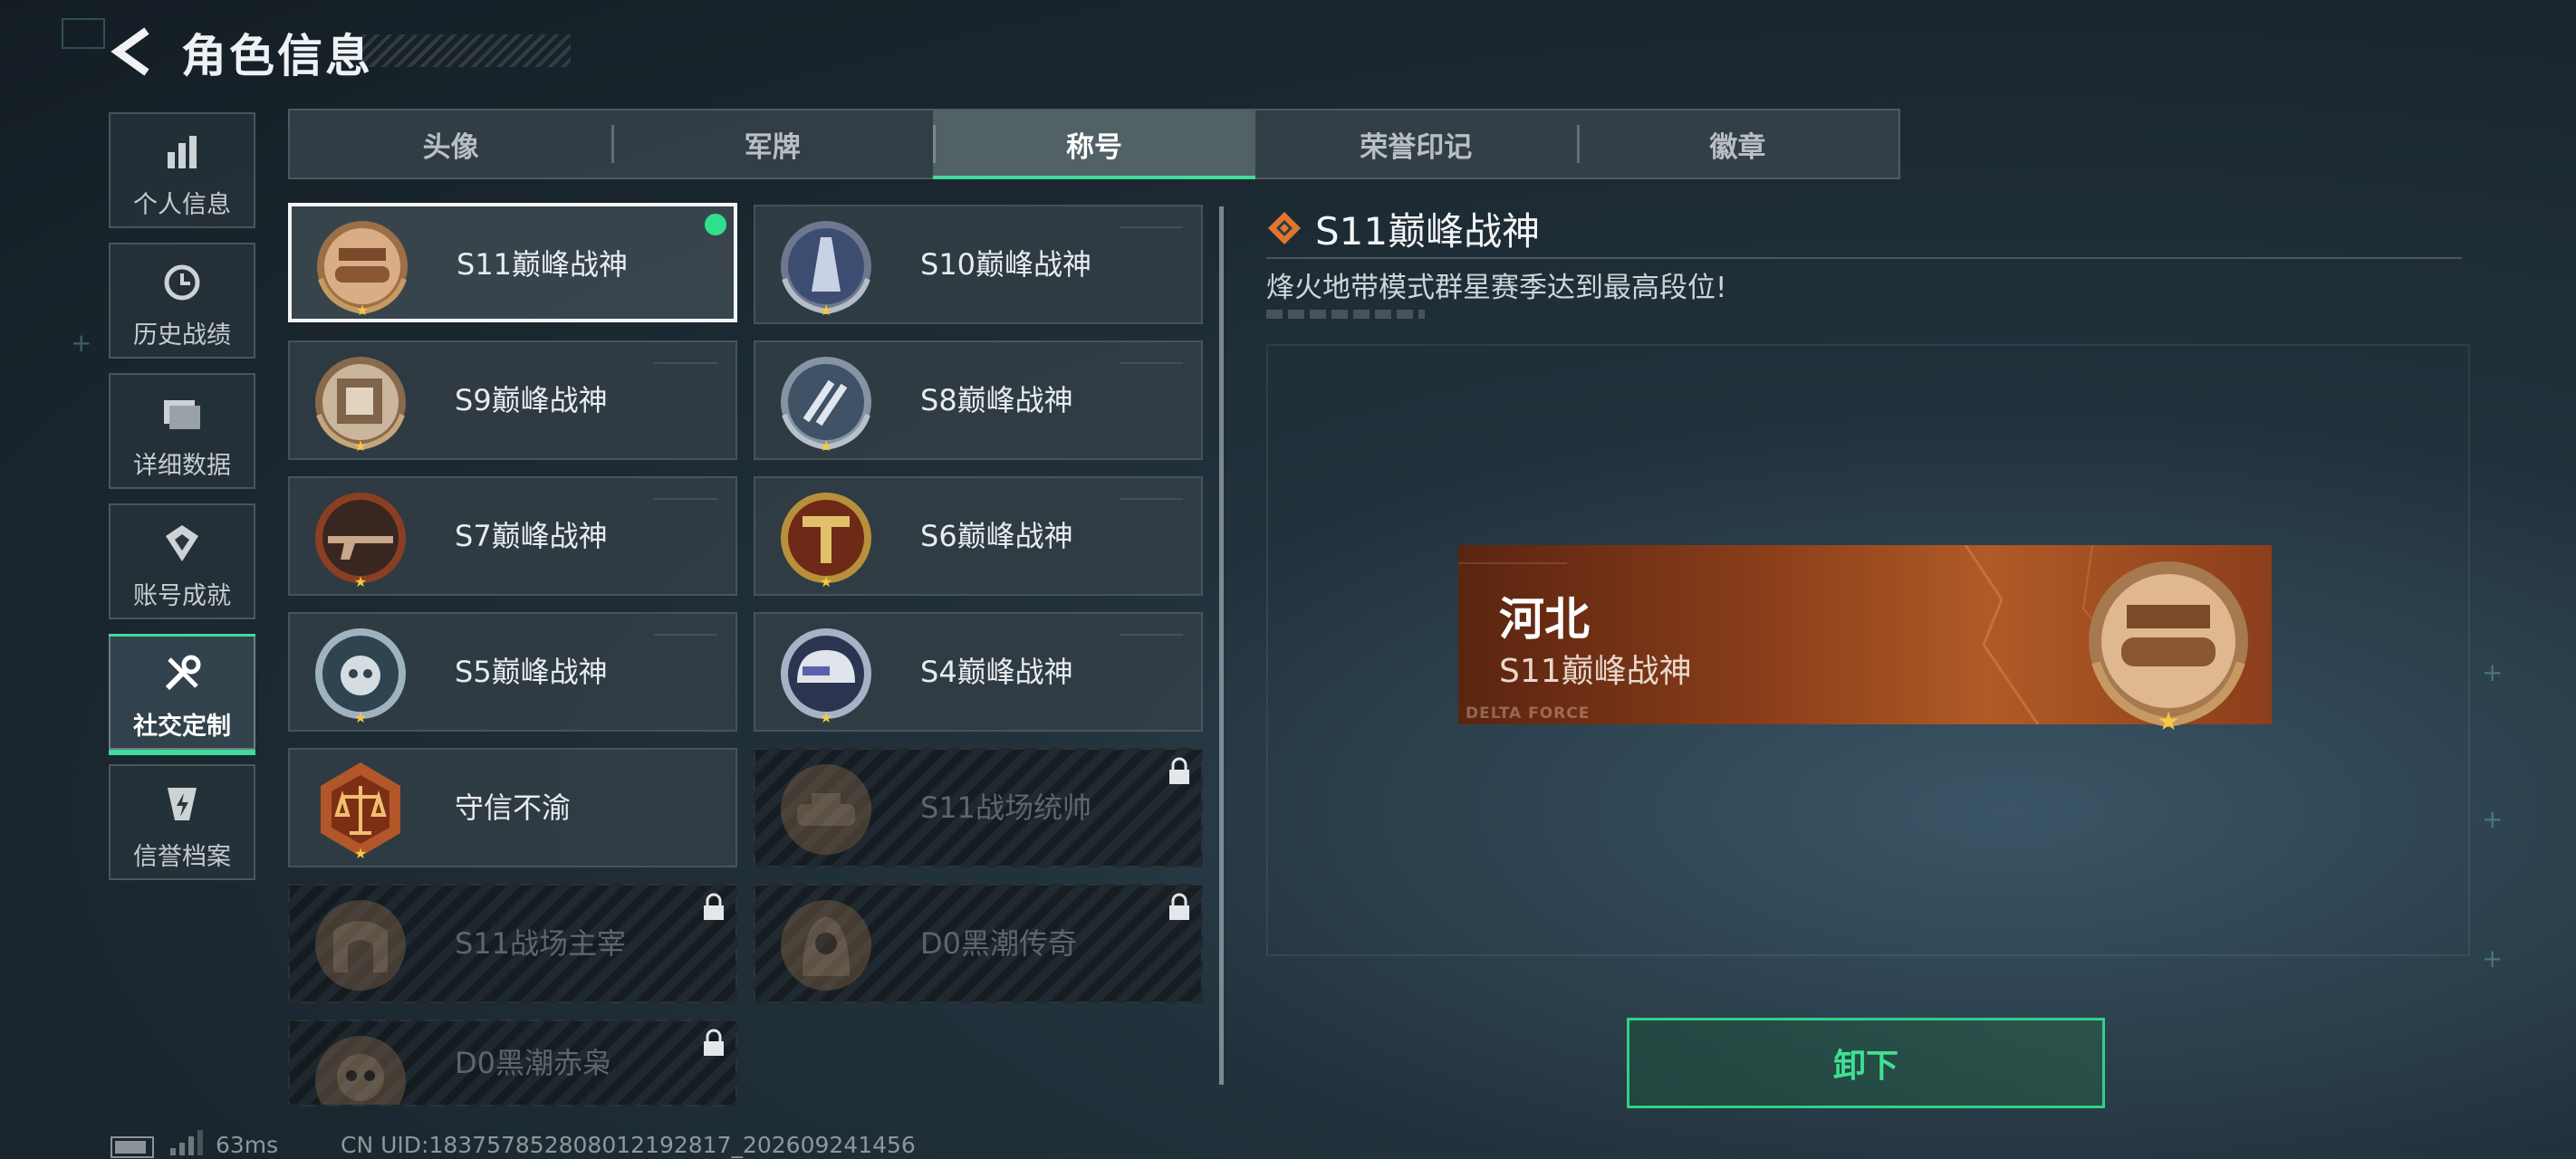  I want to click on tab-dogtag: 军牌, so click(772, 143).